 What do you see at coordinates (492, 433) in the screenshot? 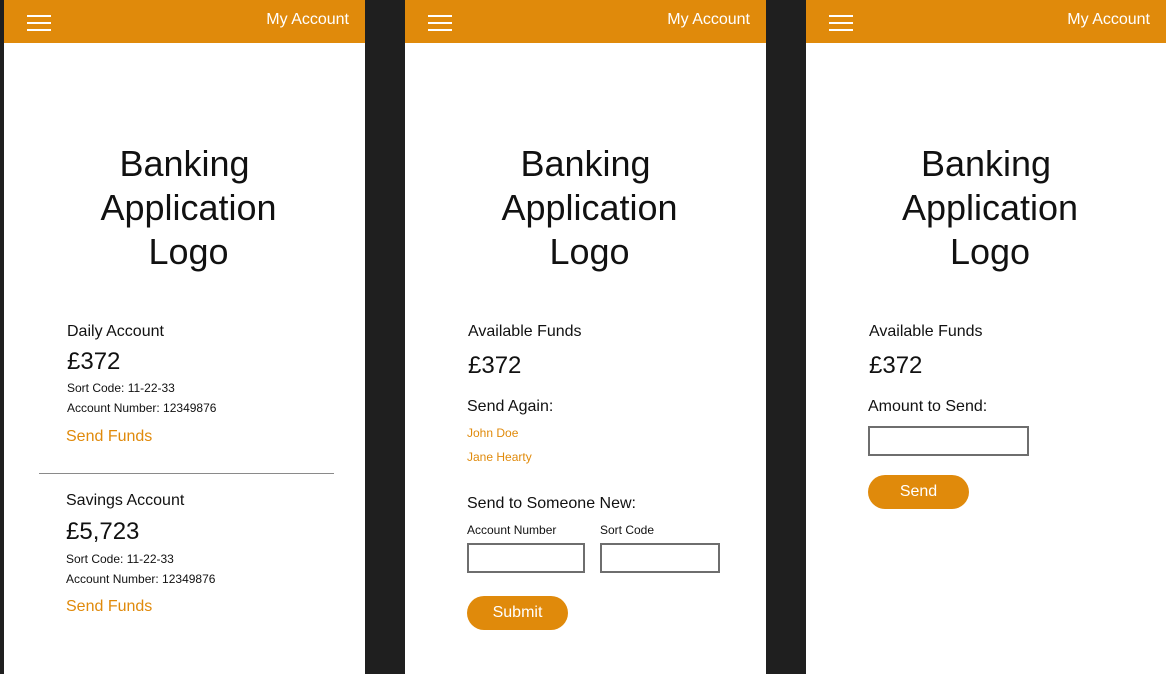
I see `recent-payee-link: John Doe` at bounding box center [492, 433].